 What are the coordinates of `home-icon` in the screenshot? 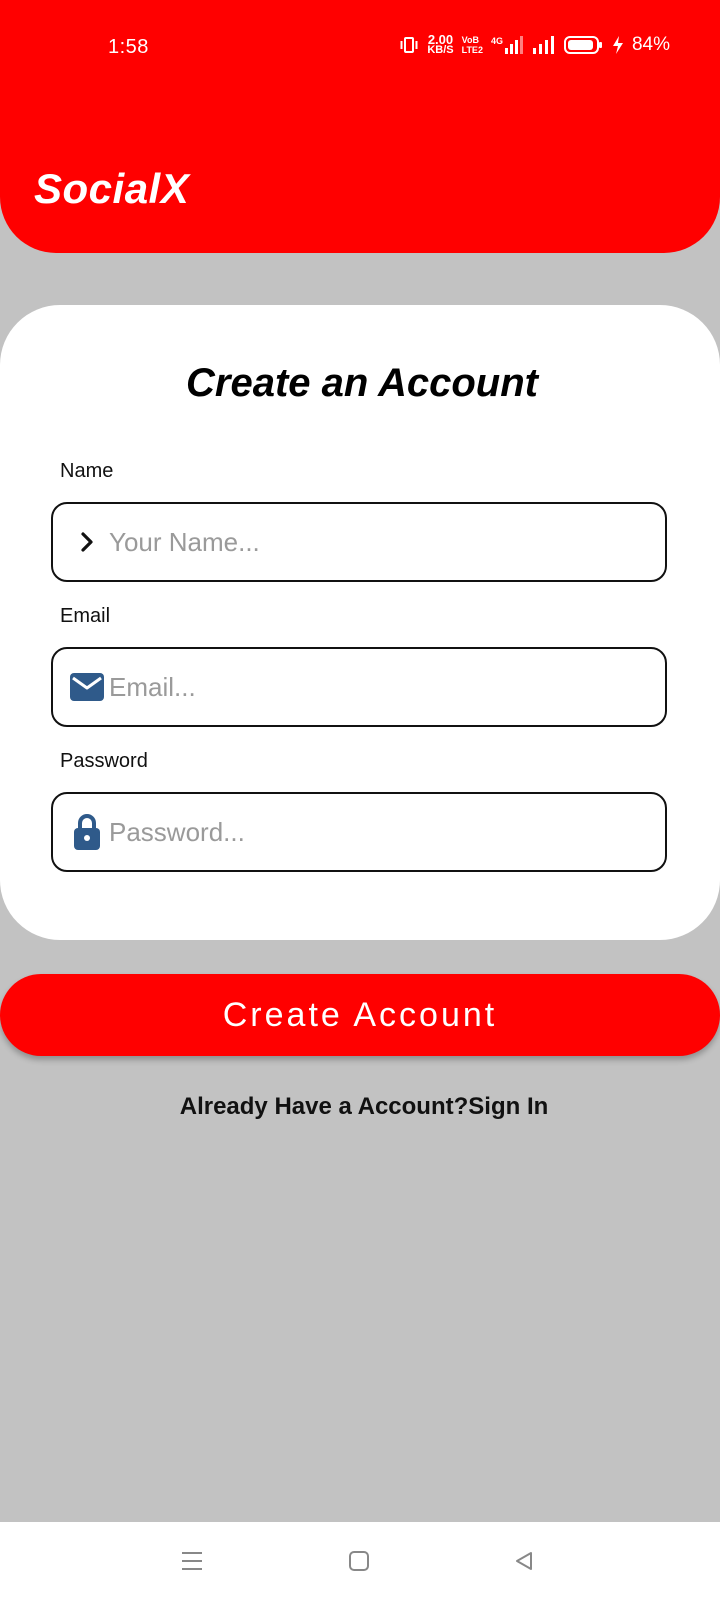 It's located at (359, 1561).